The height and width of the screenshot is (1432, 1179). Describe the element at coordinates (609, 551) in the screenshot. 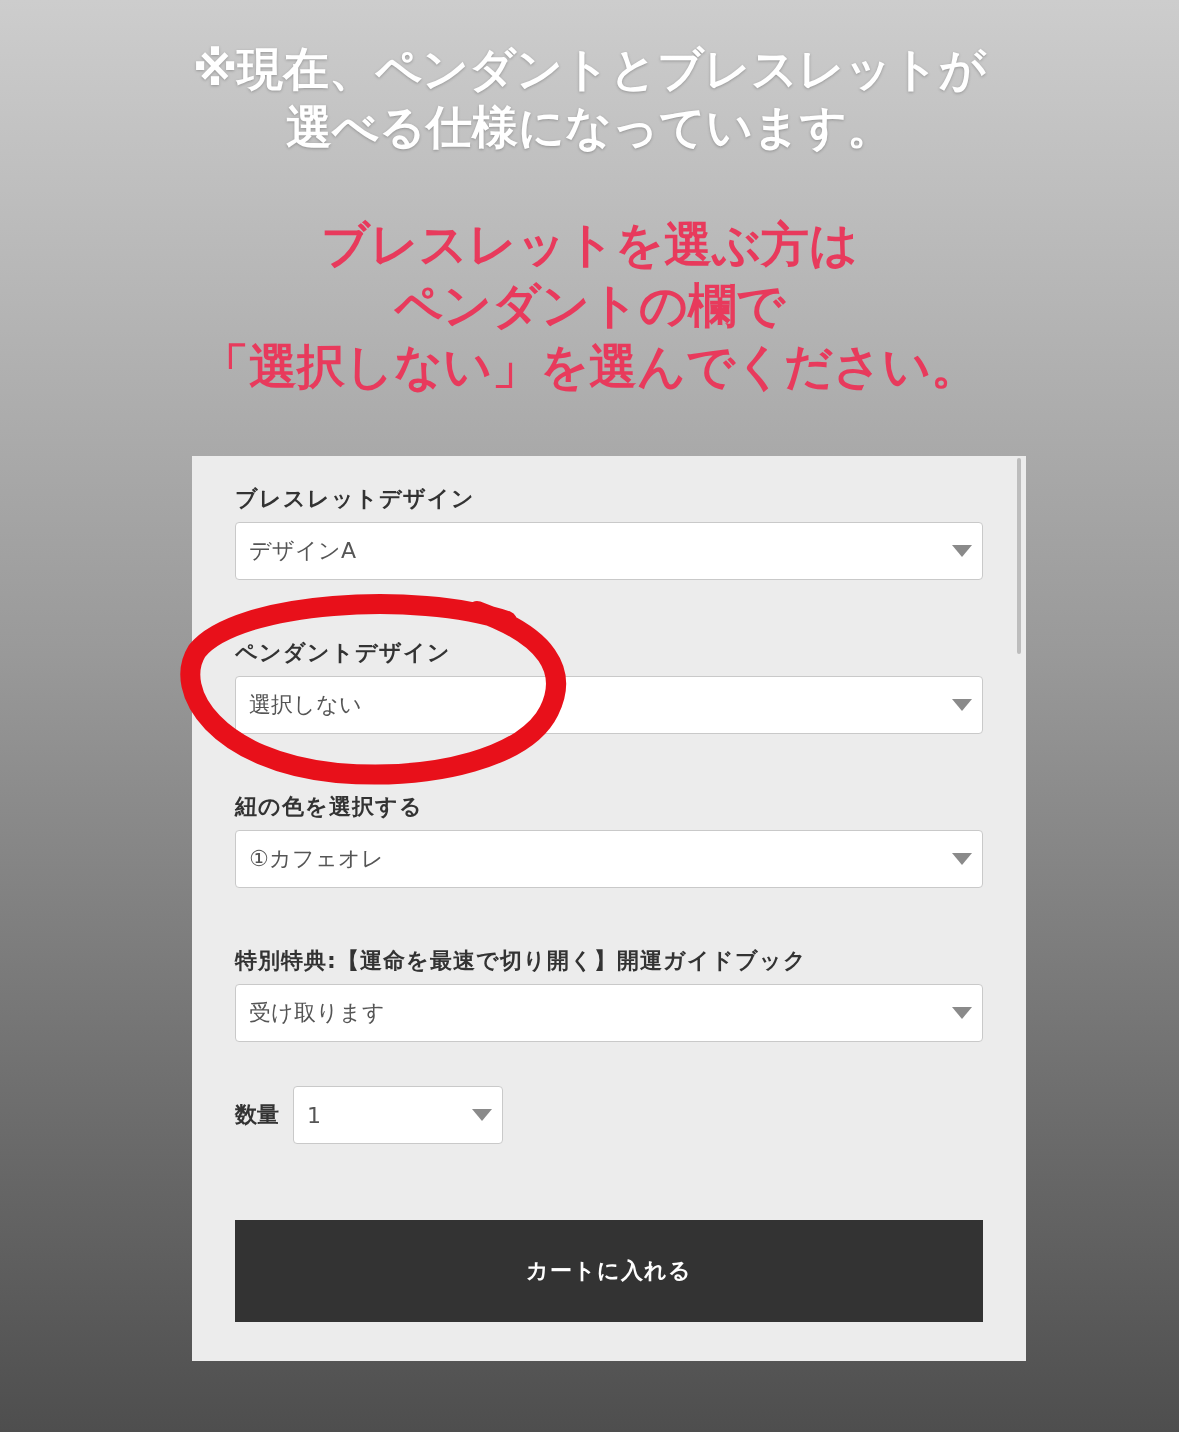

I see `dropdown: デザインA` at that location.